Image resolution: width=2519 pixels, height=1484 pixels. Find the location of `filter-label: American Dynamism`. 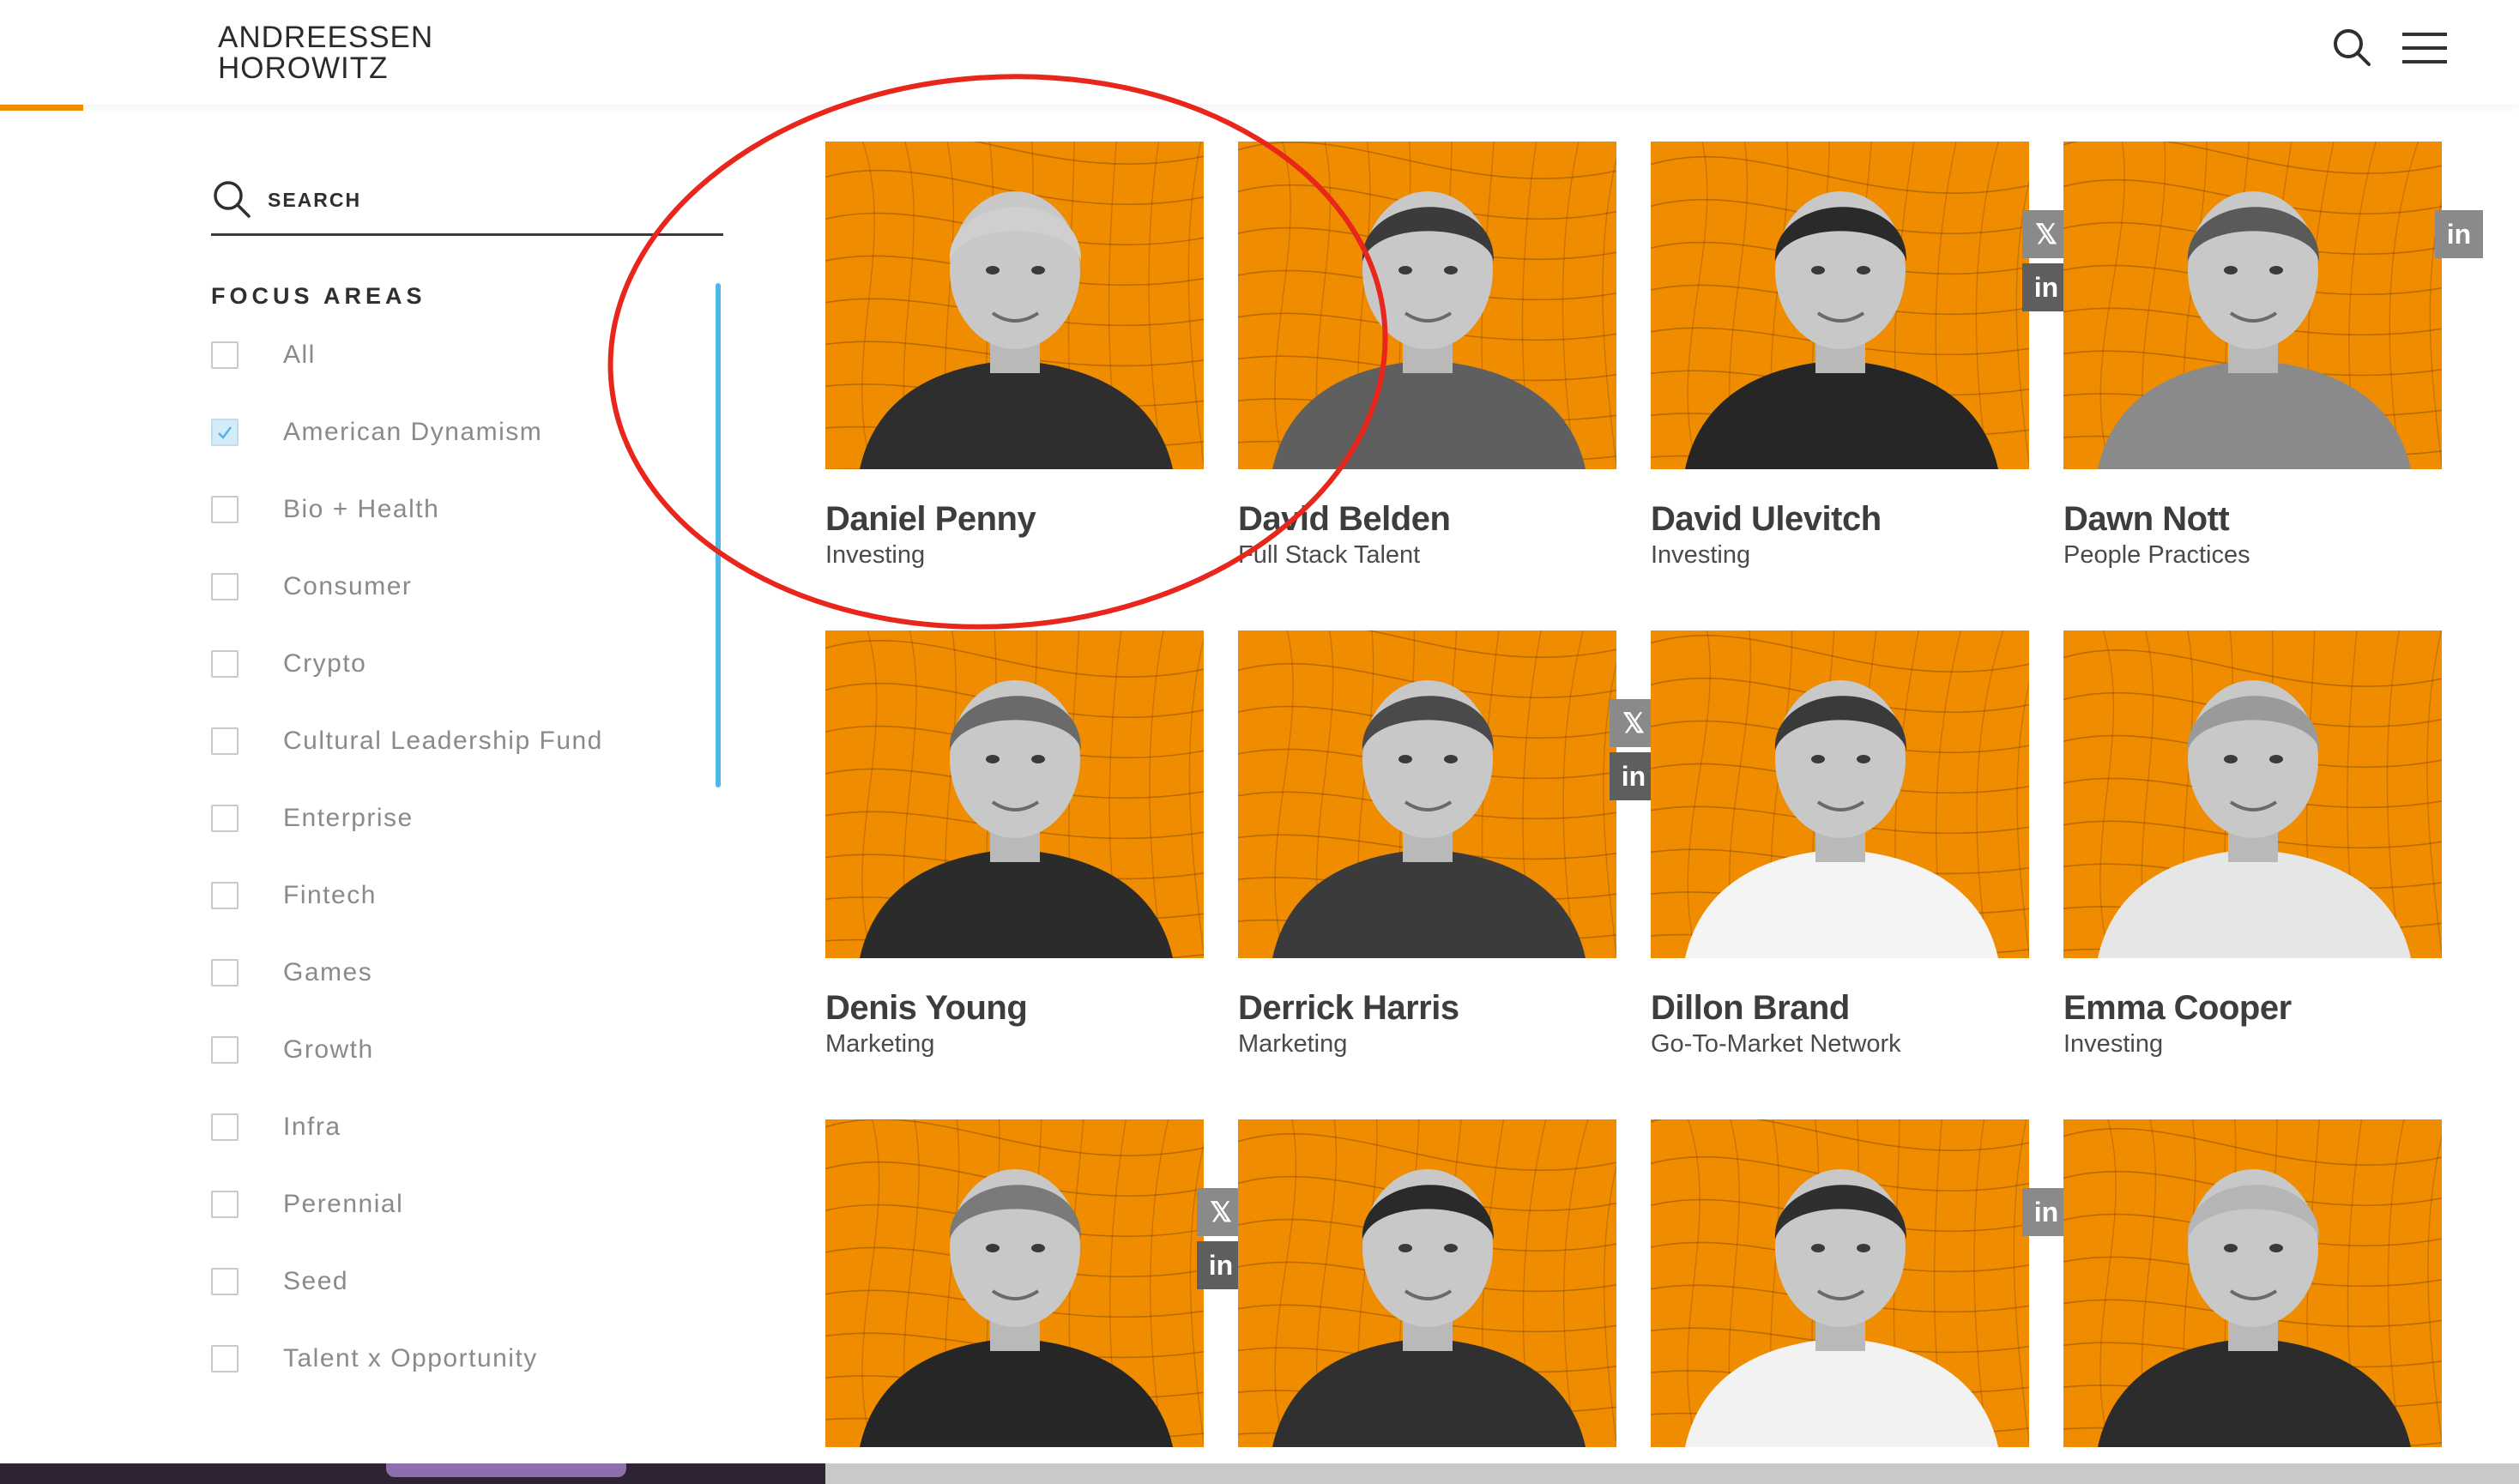

filter-label: American Dynamism is located at coordinates (413, 432).